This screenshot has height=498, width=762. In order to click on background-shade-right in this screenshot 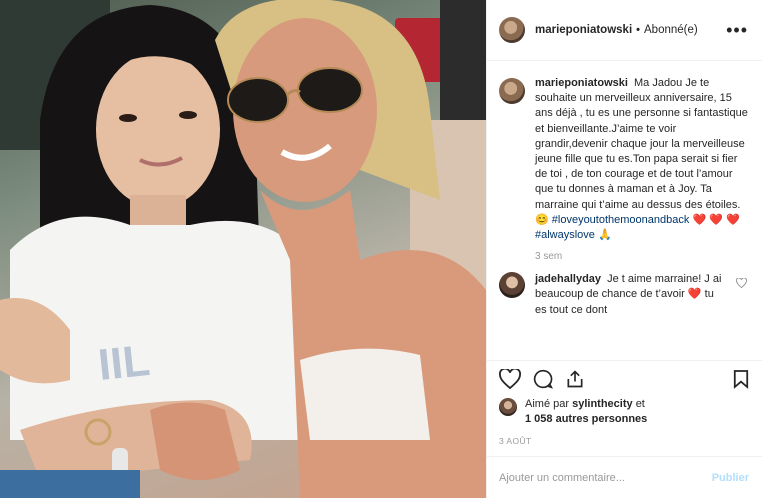, I will do `click(463, 65)`.